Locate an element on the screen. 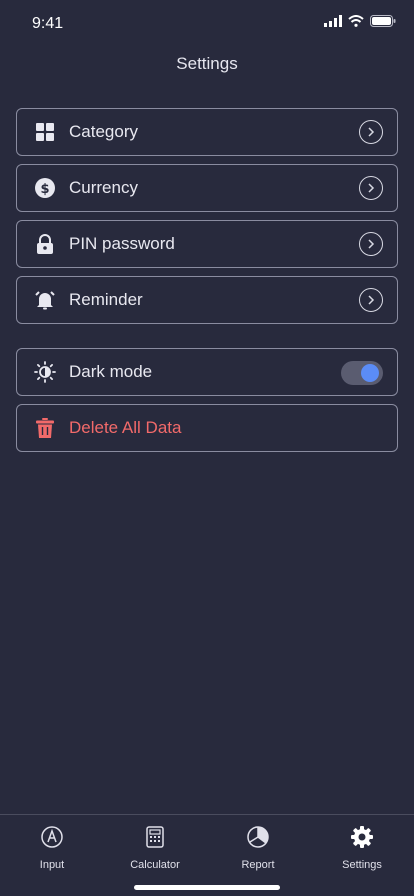 The image size is (414, 896). page-title: Settings is located at coordinates (207, 63).